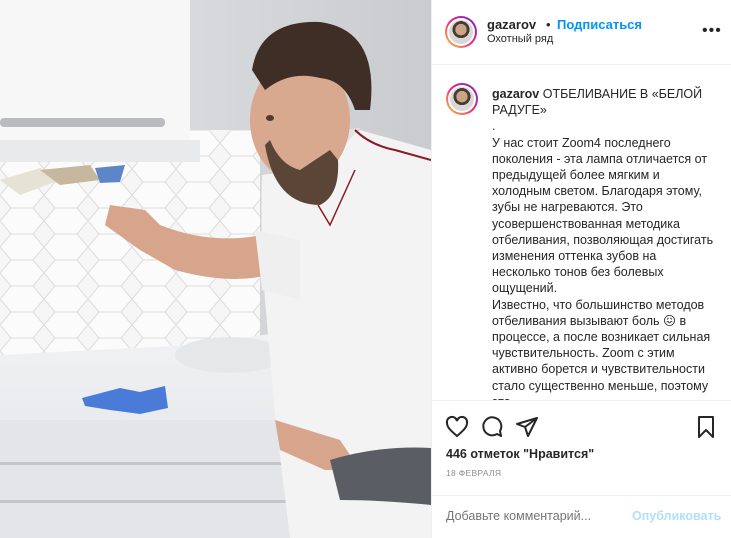 Image resolution: width=731 pixels, height=538 pixels. Describe the element at coordinates (599, 24) in the screenshot. I see `follow-button: Подписаться` at that location.